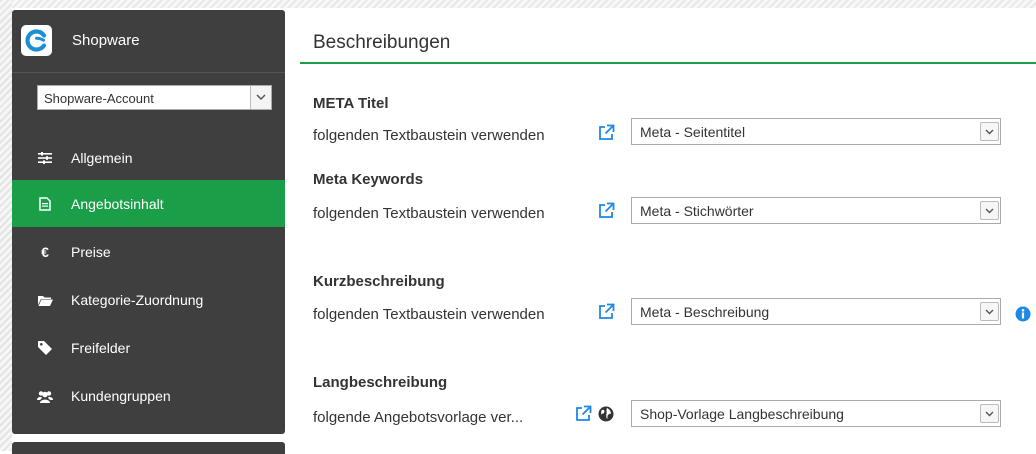  I want to click on brand-name: Shopware, so click(106, 40).